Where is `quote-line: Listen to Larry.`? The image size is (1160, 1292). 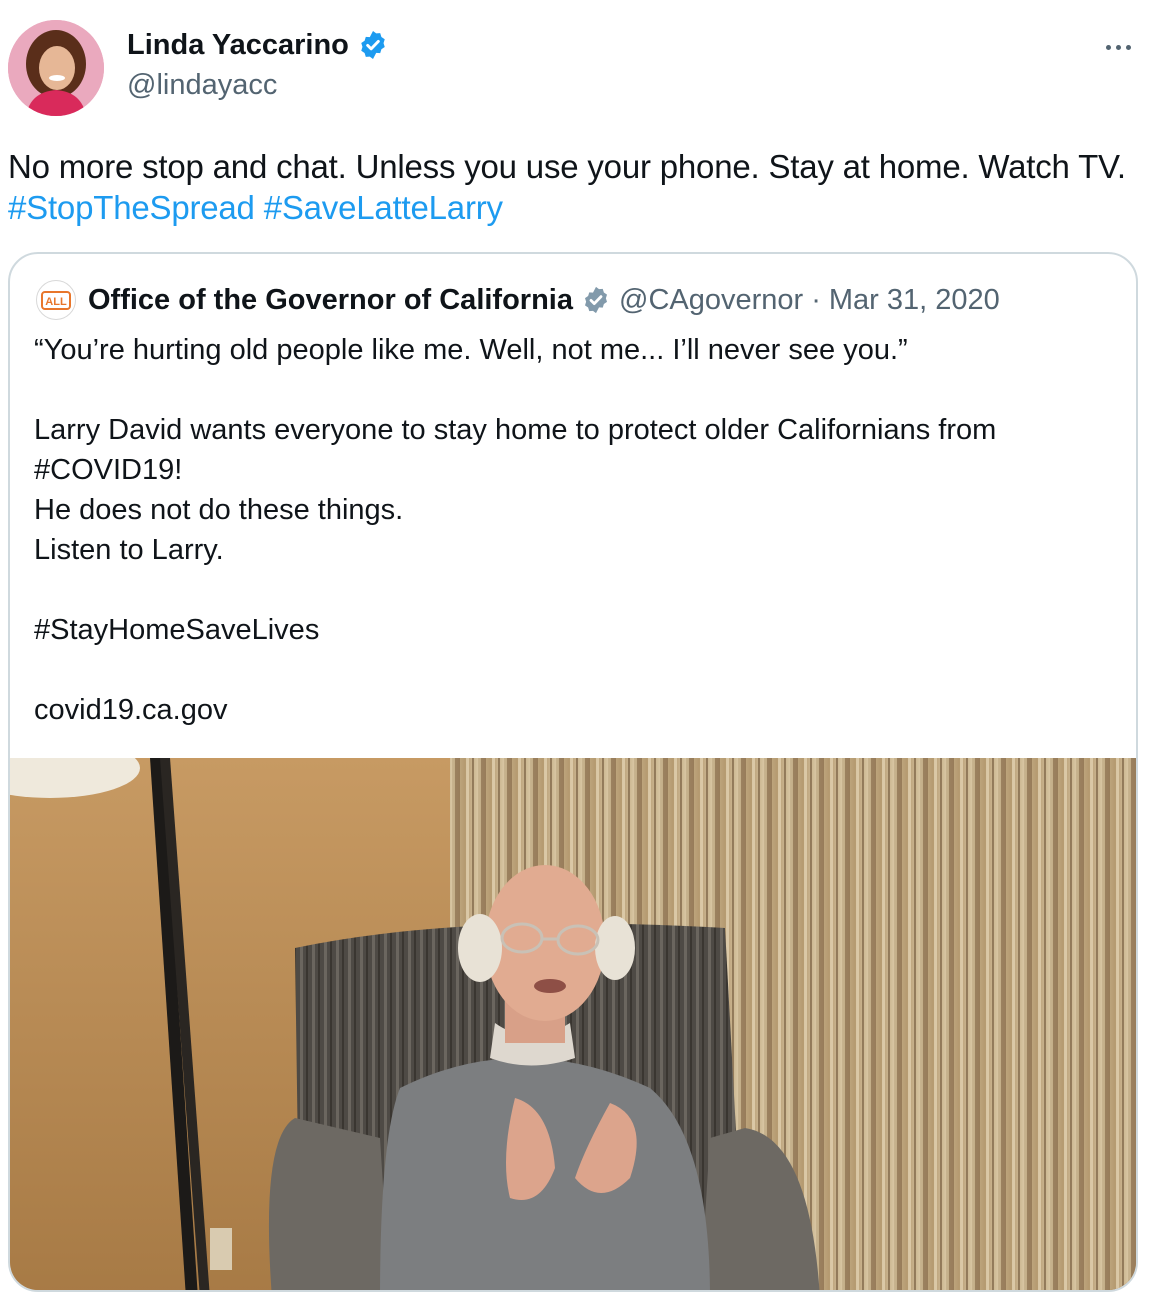
quote-line: Listen to Larry. is located at coordinates (129, 550).